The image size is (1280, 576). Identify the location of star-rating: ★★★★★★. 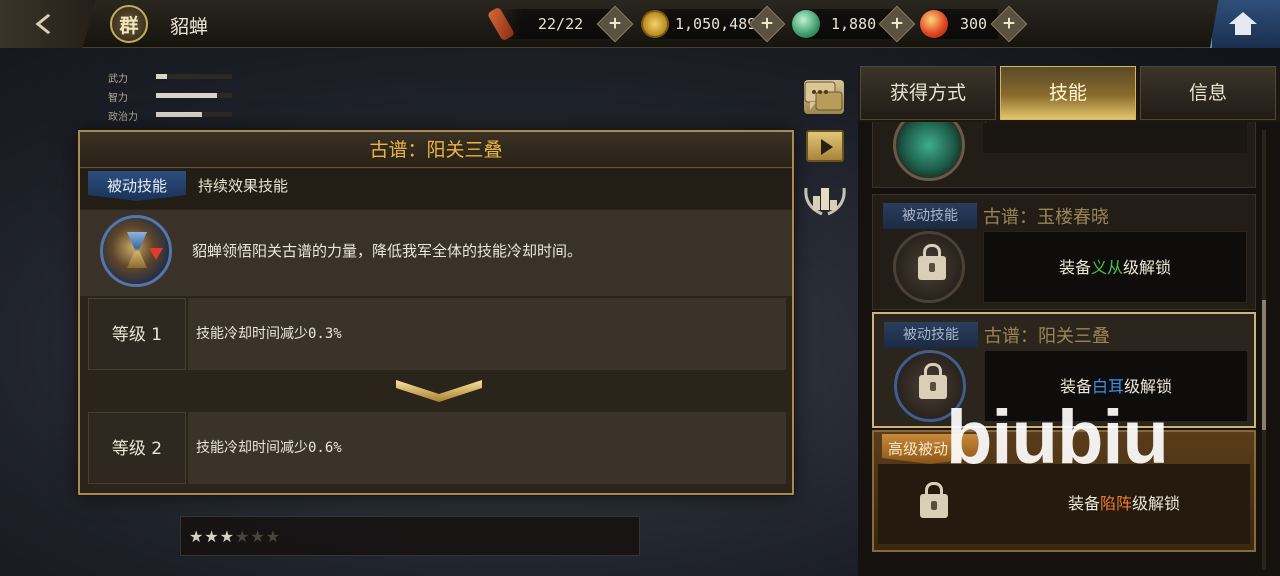
(235, 536).